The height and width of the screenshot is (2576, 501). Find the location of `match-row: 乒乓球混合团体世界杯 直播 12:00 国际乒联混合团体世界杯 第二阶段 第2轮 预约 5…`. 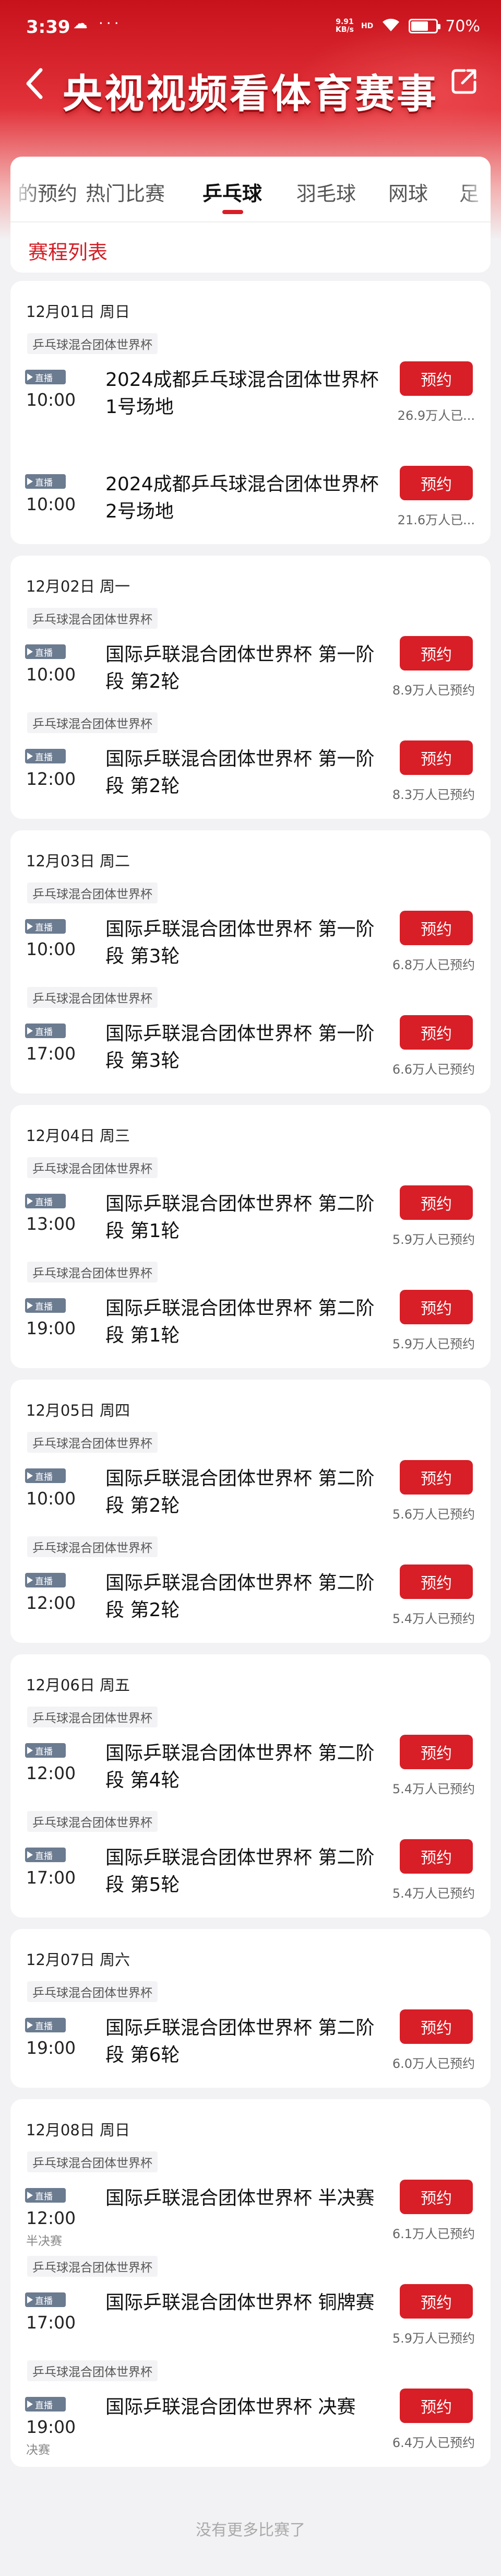

match-row: 乒乓球混合团体世界杯 直播 12:00 国际乒联混合团体世界杯 第二阶段 第2轮 预约 5… is located at coordinates (250, 1588).